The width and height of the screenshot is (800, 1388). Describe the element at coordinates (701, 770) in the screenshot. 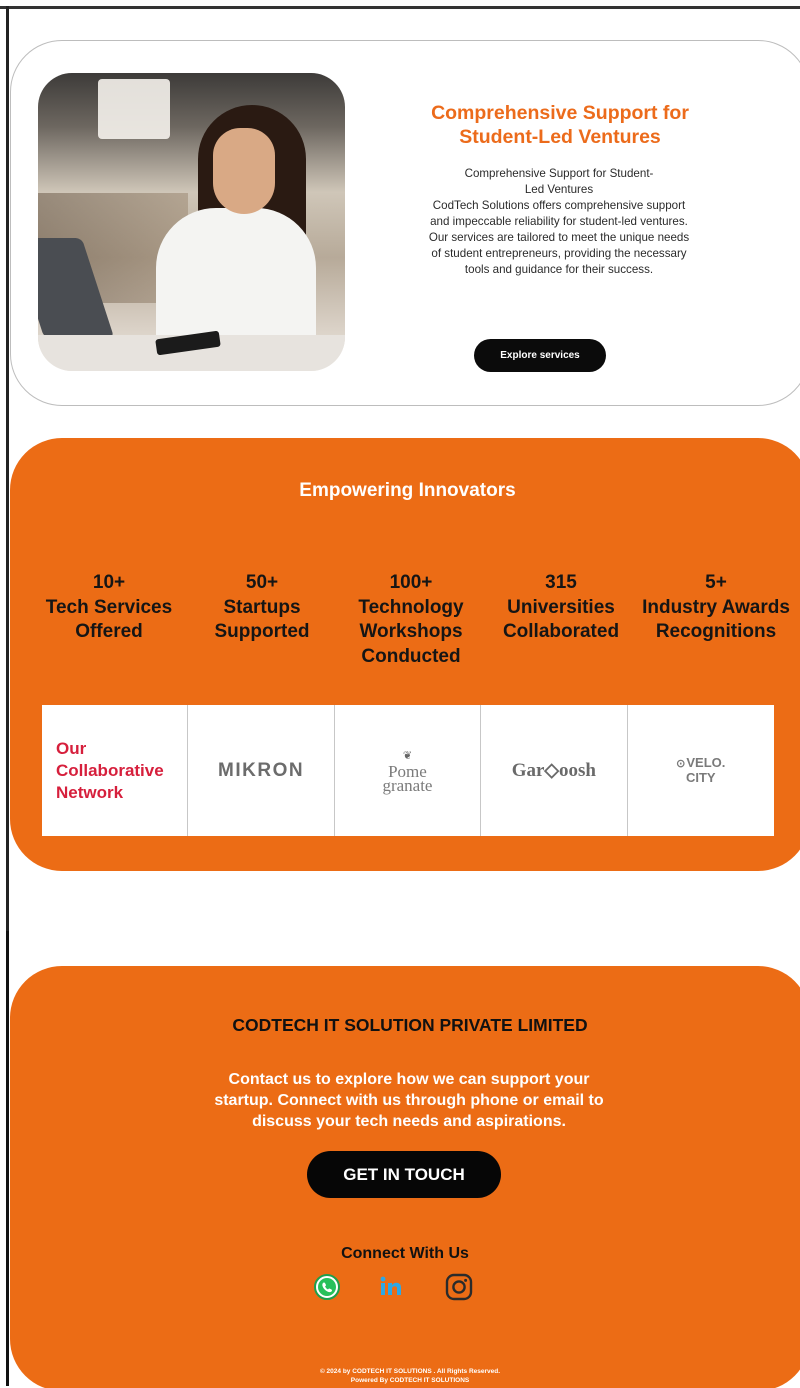

I see `velocity-logo: ⊙VELO. CITY` at that location.